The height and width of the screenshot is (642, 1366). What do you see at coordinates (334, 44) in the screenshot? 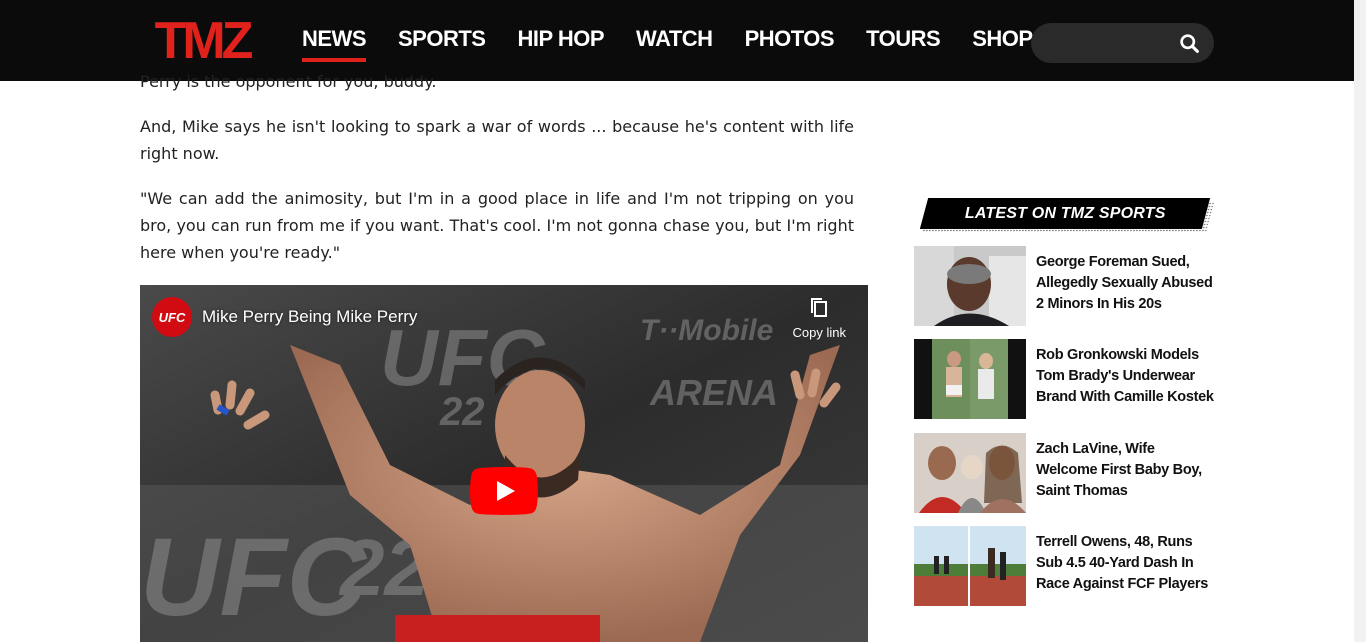
I see `nav-news: NEWS` at bounding box center [334, 44].